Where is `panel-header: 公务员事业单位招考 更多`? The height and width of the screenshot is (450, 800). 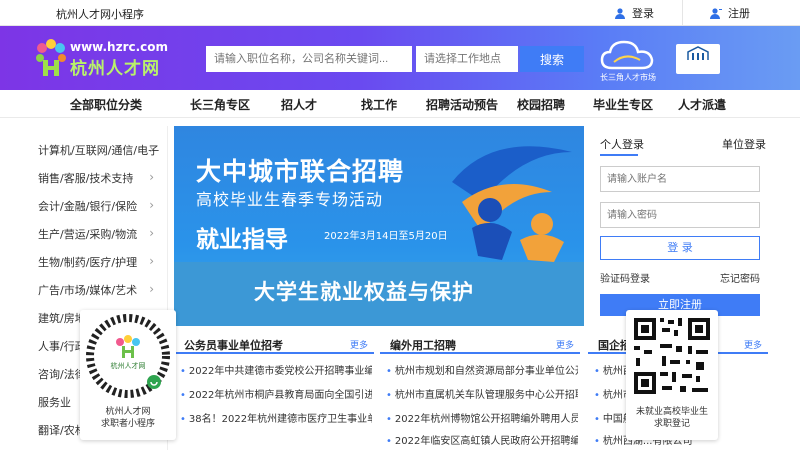 panel-header: 公务员事业单位招考 更多 is located at coordinates (274, 343).